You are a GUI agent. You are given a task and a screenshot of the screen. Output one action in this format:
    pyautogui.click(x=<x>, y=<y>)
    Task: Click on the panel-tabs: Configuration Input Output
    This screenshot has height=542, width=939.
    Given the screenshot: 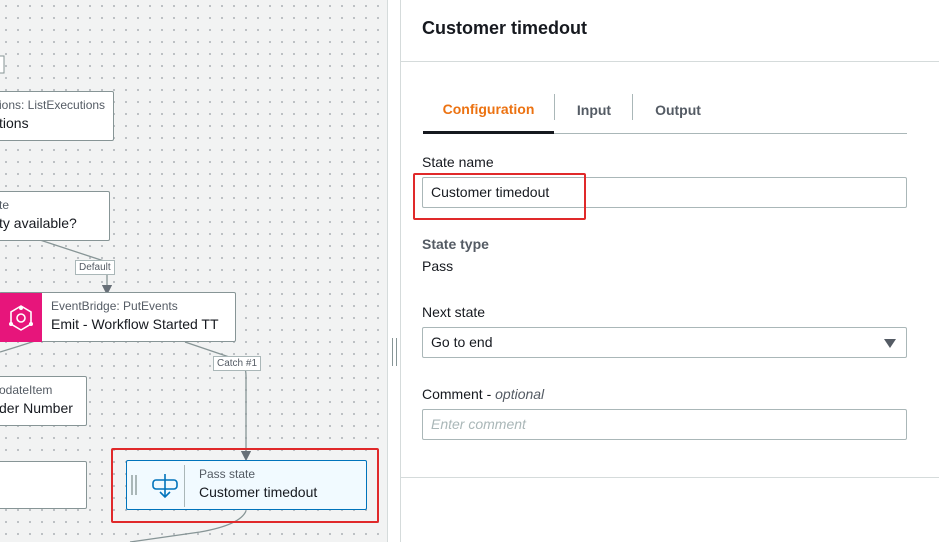 What is the action you would take?
    pyautogui.click(x=665, y=110)
    